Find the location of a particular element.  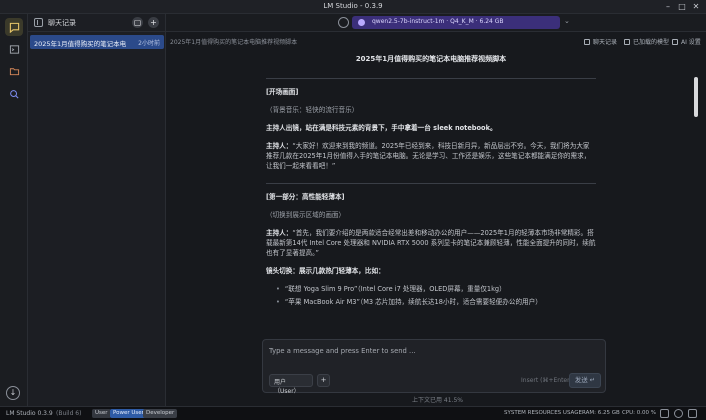

history-icon is located at coordinates (587, 42).